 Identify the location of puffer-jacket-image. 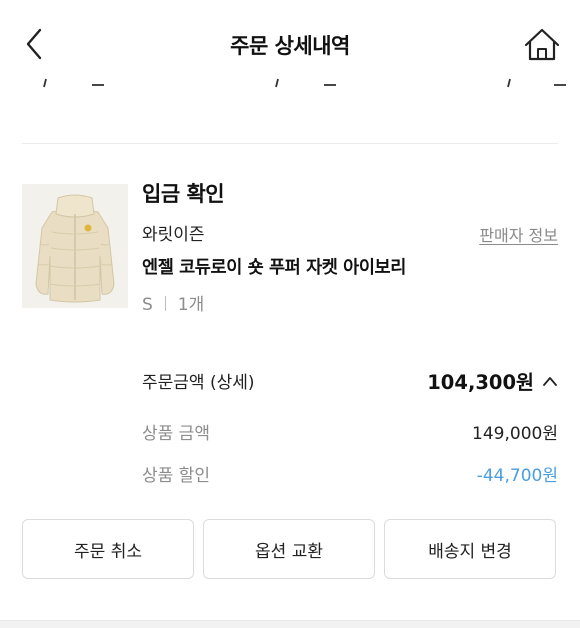
(75, 246).